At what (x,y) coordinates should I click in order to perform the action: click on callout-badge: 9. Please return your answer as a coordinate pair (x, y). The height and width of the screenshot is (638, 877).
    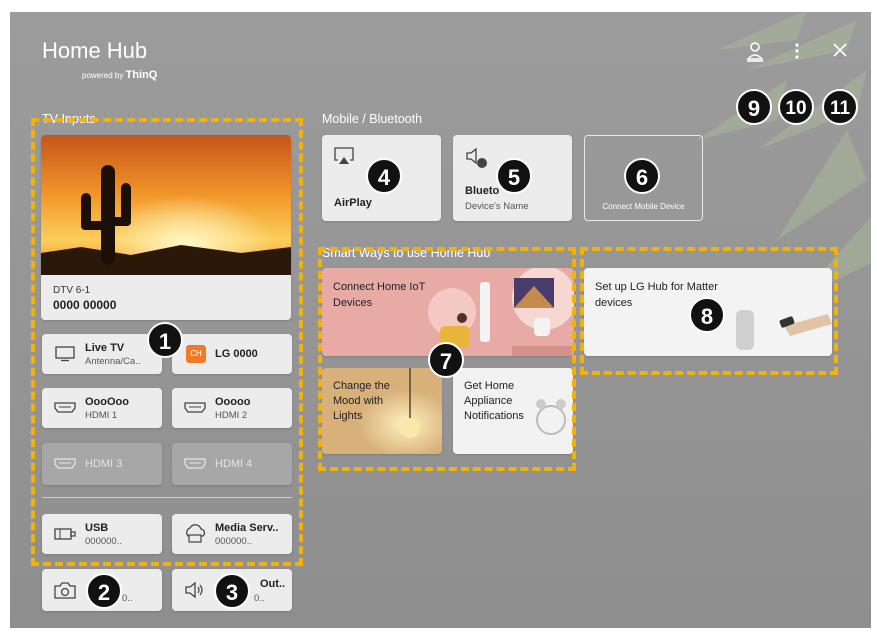
    Looking at the image, I should click on (754, 107).